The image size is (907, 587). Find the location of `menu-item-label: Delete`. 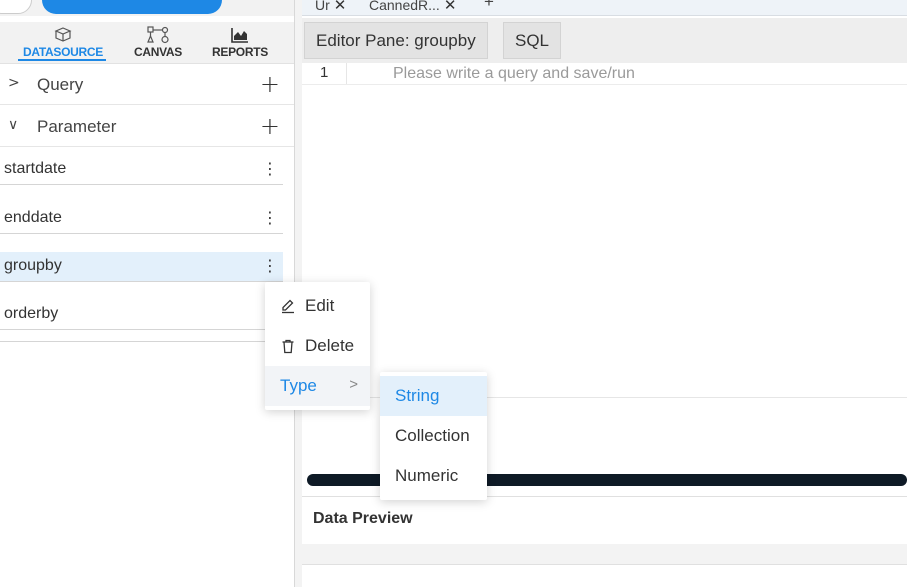

menu-item-label: Delete is located at coordinates (330, 345).